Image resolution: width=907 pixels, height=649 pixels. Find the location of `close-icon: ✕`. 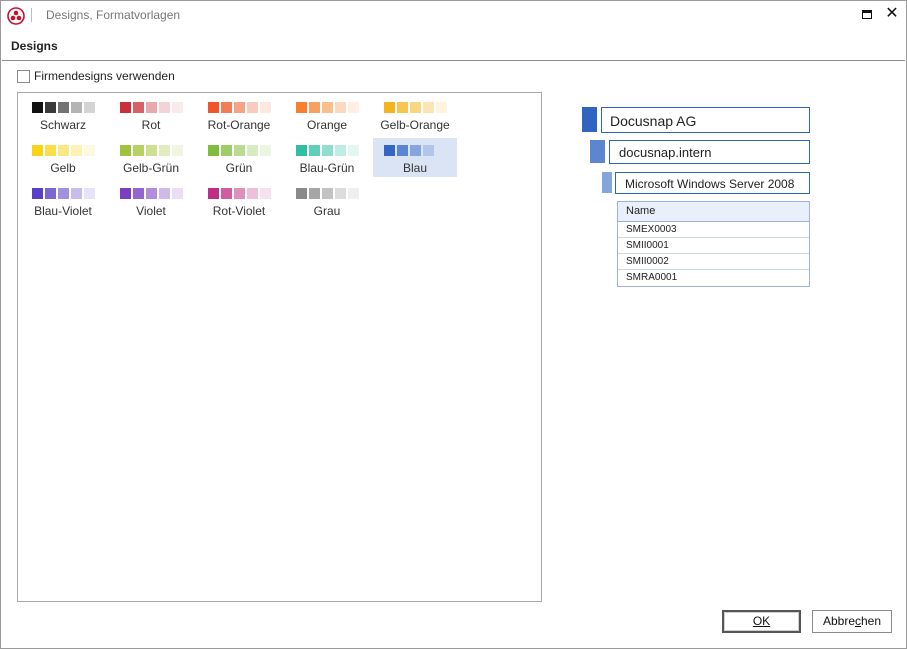

close-icon: ✕ is located at coordinates (892, 13).